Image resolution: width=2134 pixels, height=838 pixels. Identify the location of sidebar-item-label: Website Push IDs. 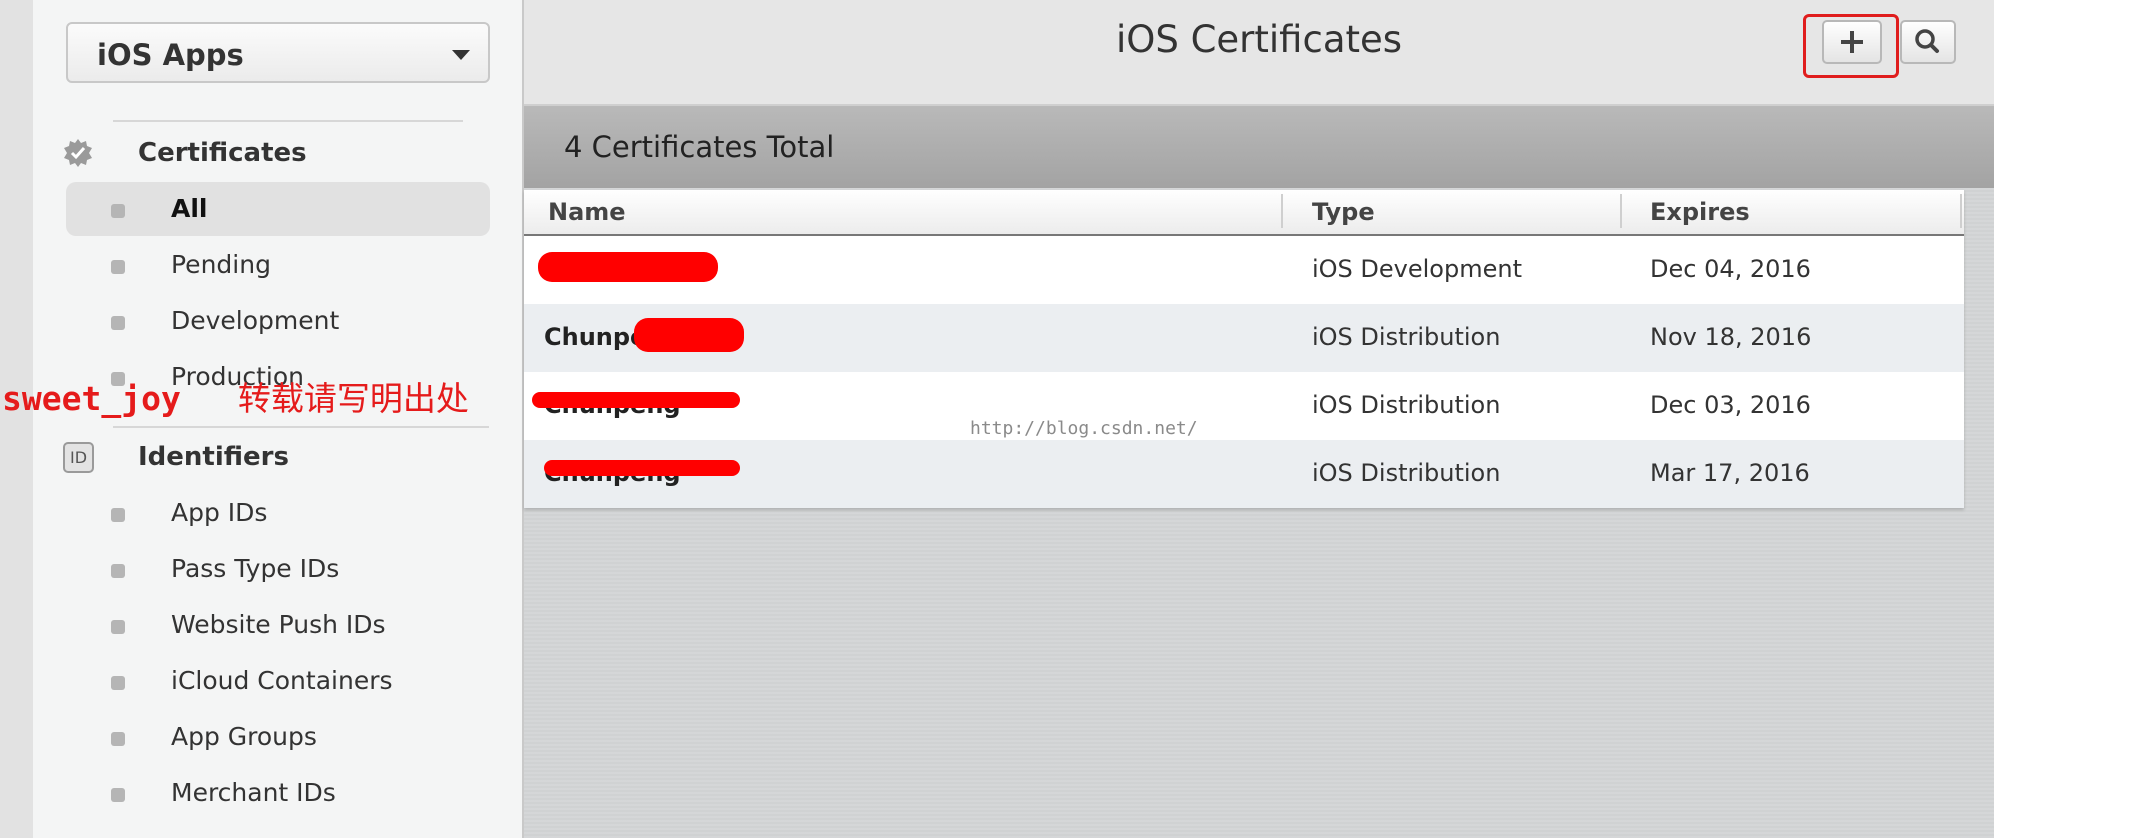
(278, 624).